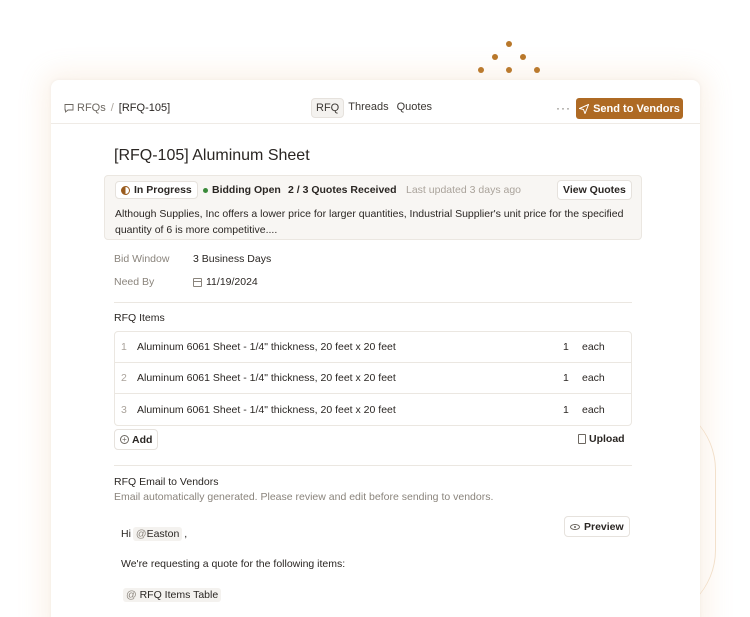 The image size is (750, 617). What do you see at coordinates (636, 108) in the screenshot?
I see `send-to-vendors-label: Send to Vendors` at bounding box center [636, 108].